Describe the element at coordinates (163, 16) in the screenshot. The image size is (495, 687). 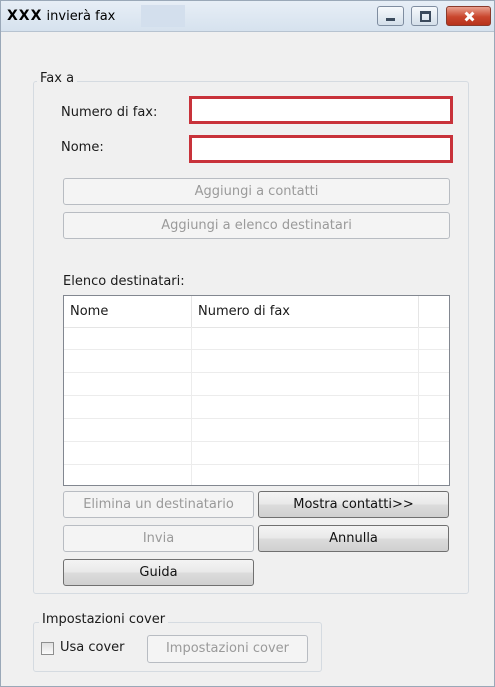
I see `title-redaction` at that location.